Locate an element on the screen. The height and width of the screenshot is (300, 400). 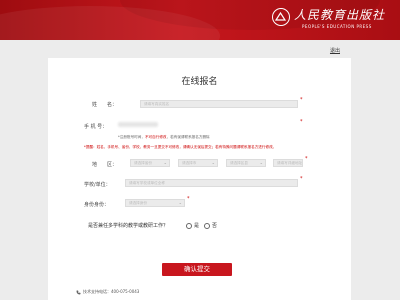
name-label: 姓 名： is located at coordinates (105, 105).